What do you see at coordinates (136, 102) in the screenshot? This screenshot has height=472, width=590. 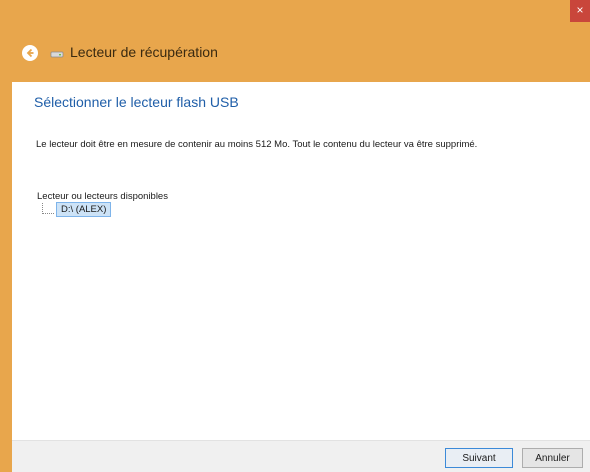 I see `page-title: Sélectionner le lecteur flash USB` at bounding box center [136, 102].